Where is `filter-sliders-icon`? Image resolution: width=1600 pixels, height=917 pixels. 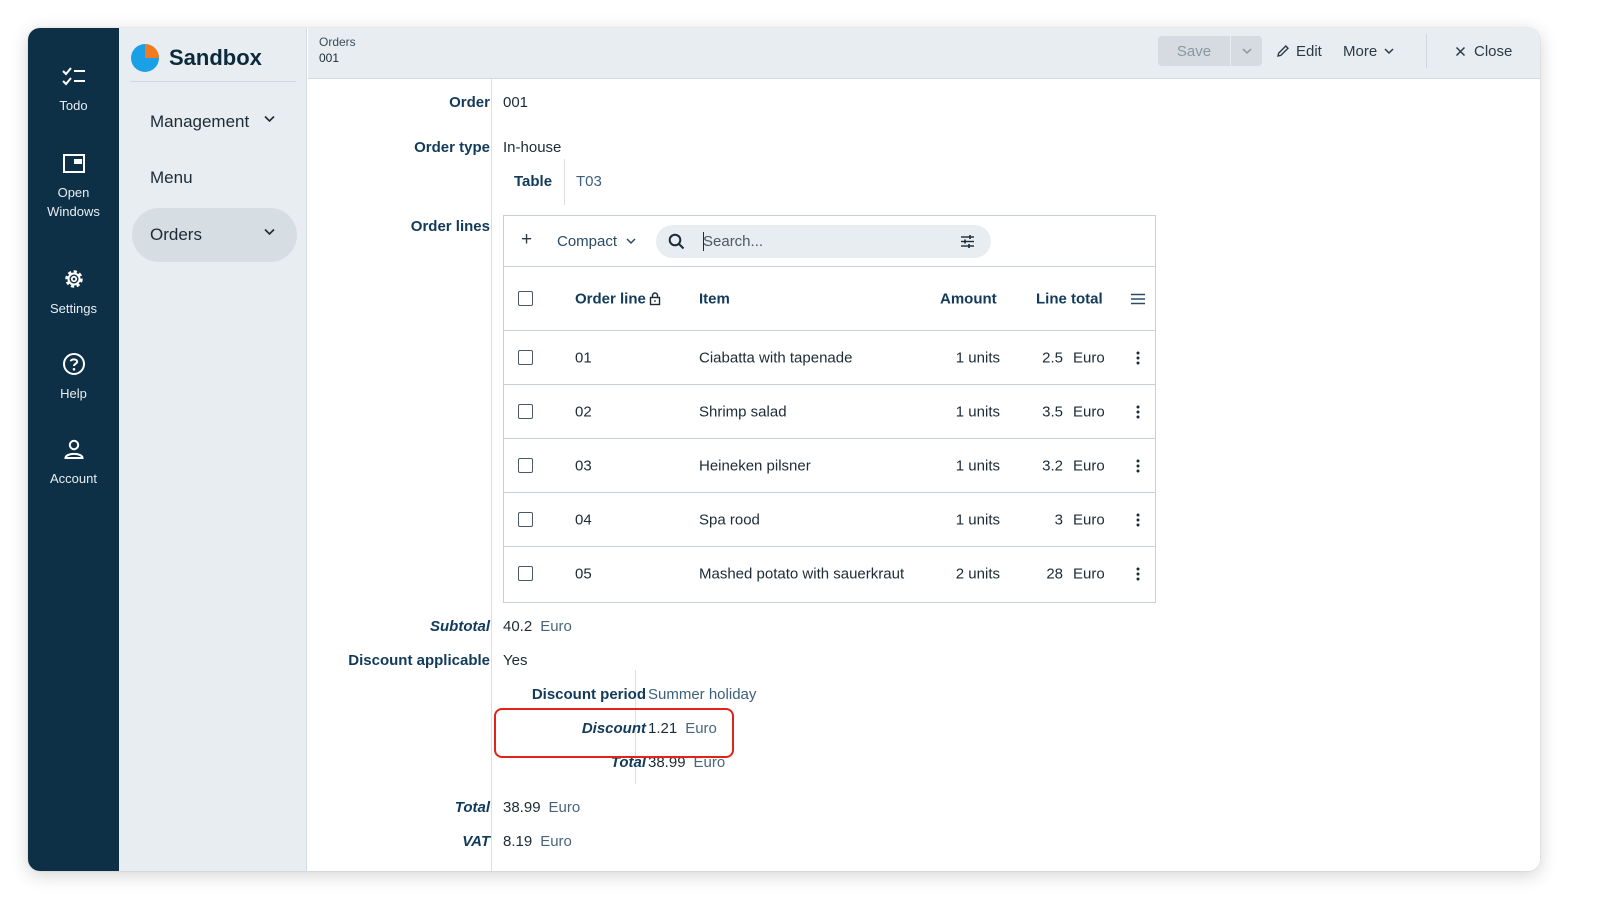 filter-sliders-icon is located at coordinates (967, 241).